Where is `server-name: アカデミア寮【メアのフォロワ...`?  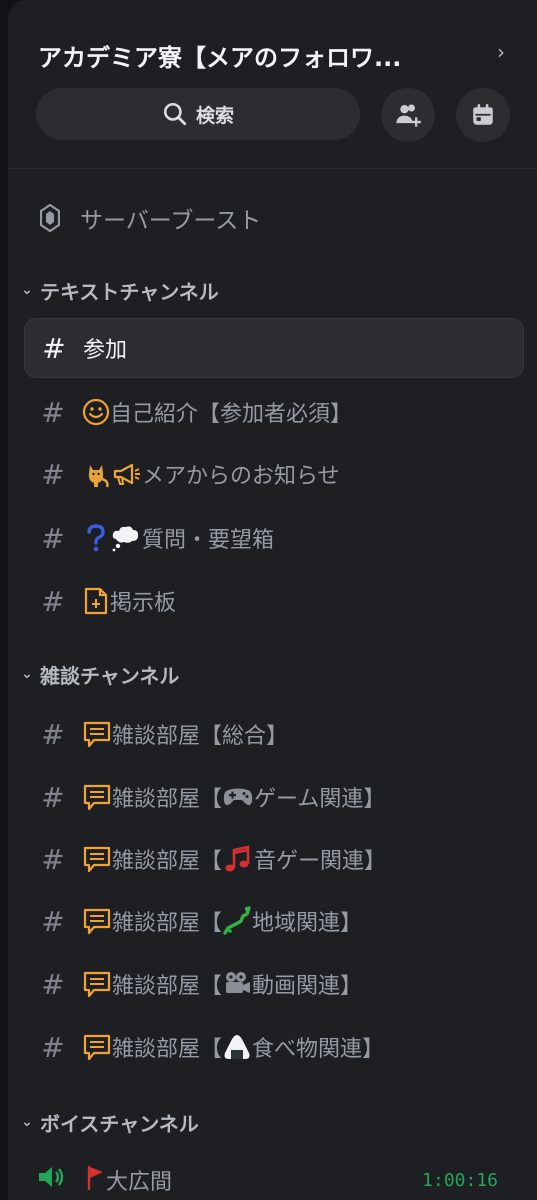
server-name: アカデミア寮【メアのフォロワ... is located at coordinates (258, 55).